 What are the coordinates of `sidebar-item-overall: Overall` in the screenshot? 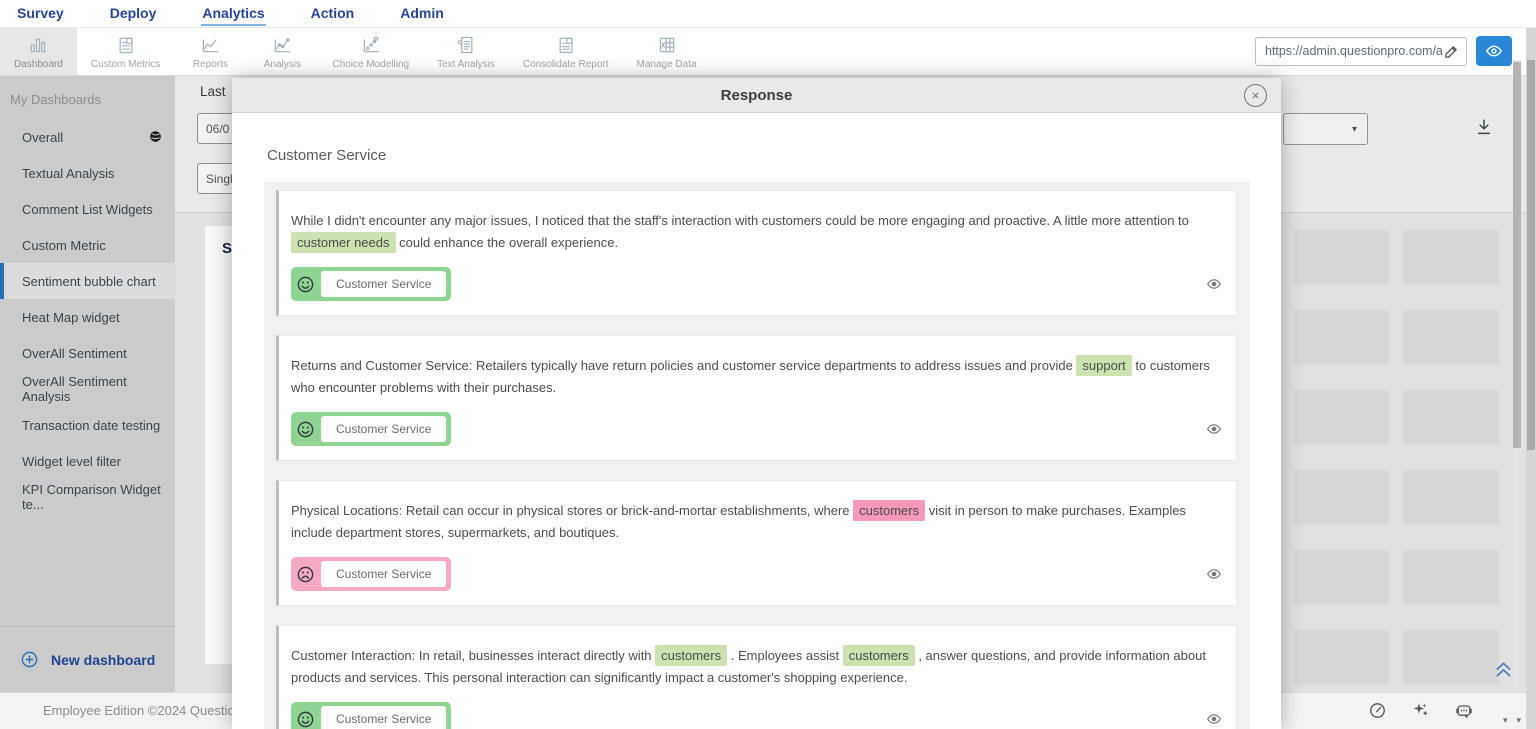 It's located at (87, 137).